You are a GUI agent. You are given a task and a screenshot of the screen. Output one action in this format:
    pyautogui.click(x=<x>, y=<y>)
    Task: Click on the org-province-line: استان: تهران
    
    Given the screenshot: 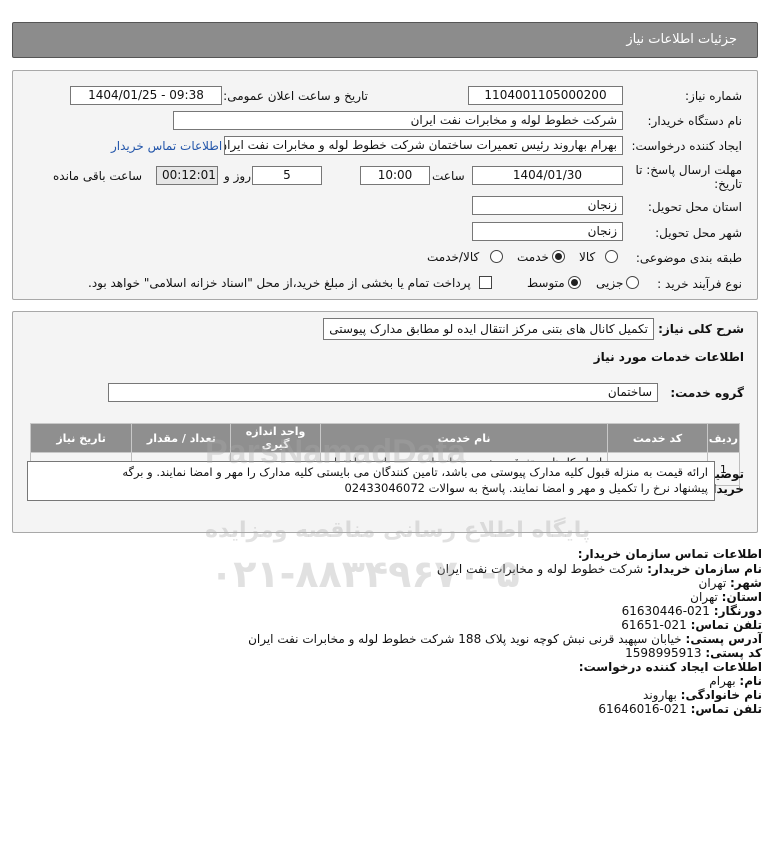 What is the action you would take?
    pyautogui.click(x=726, y=597)
    